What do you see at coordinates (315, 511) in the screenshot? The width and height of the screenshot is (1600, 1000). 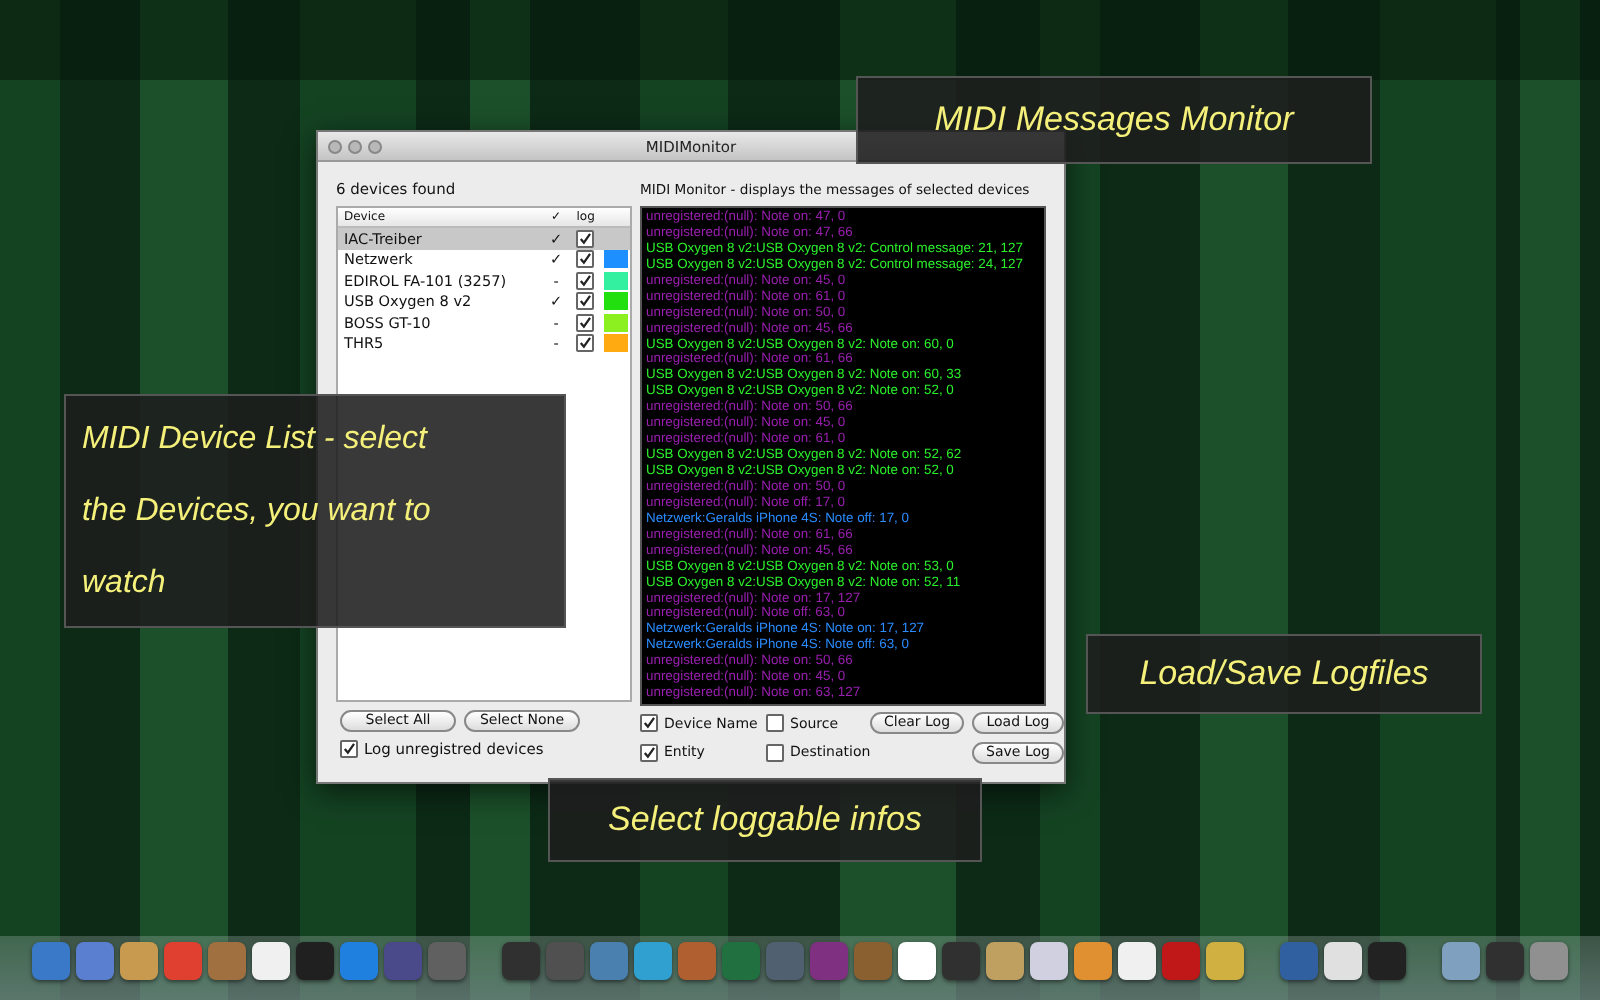 I see `callout-note: MIDI Device List - select the Devices, you want to watch` at bounding box center [315, 511].